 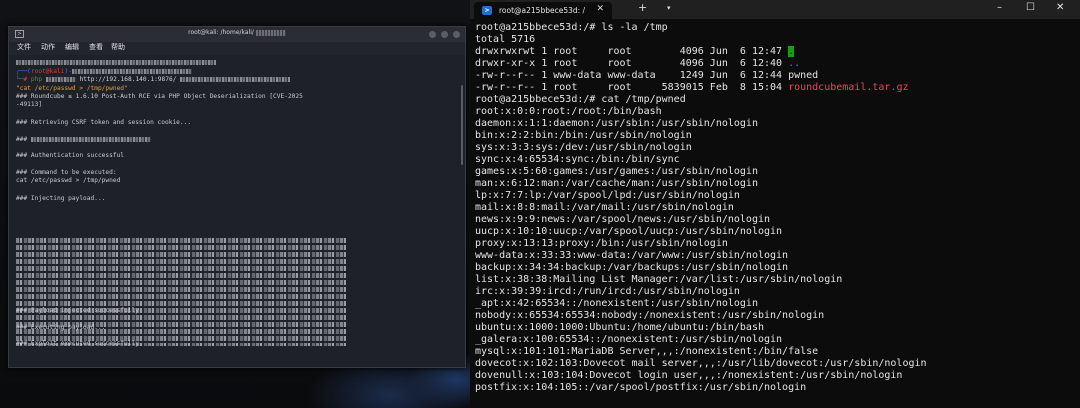 I want to click on tab-bar: > root@a215bbece53d: / ✕ + ▾ – ☐ ✕, so click(x=775, y=9).